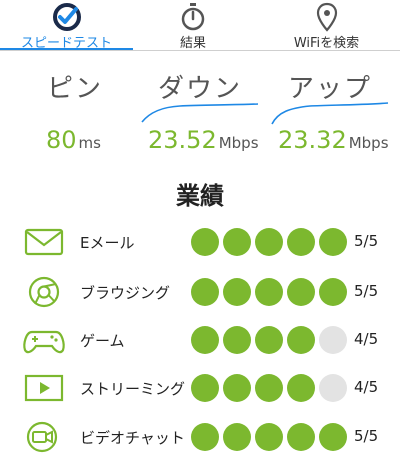  What do you see at coordinates (44, 292) in the screenshot?
I see `browser-icon` at bounding box center [44, 292].